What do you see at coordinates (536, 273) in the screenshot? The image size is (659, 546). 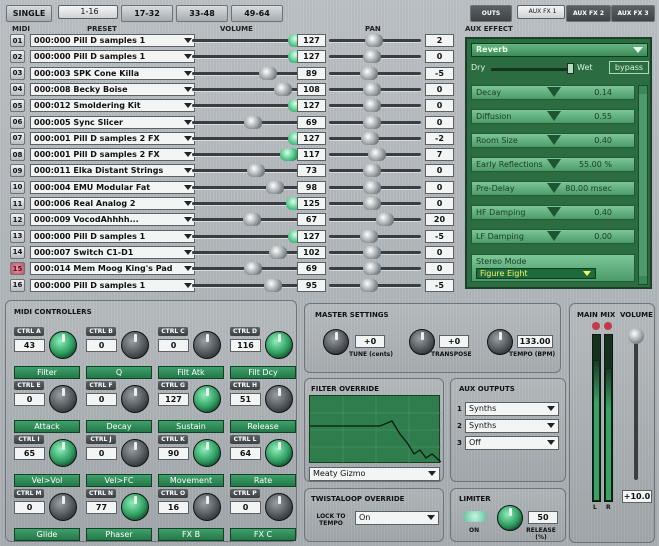 I see `stereo-mode-select: Figure Eight` at bounding box center [536, 273].